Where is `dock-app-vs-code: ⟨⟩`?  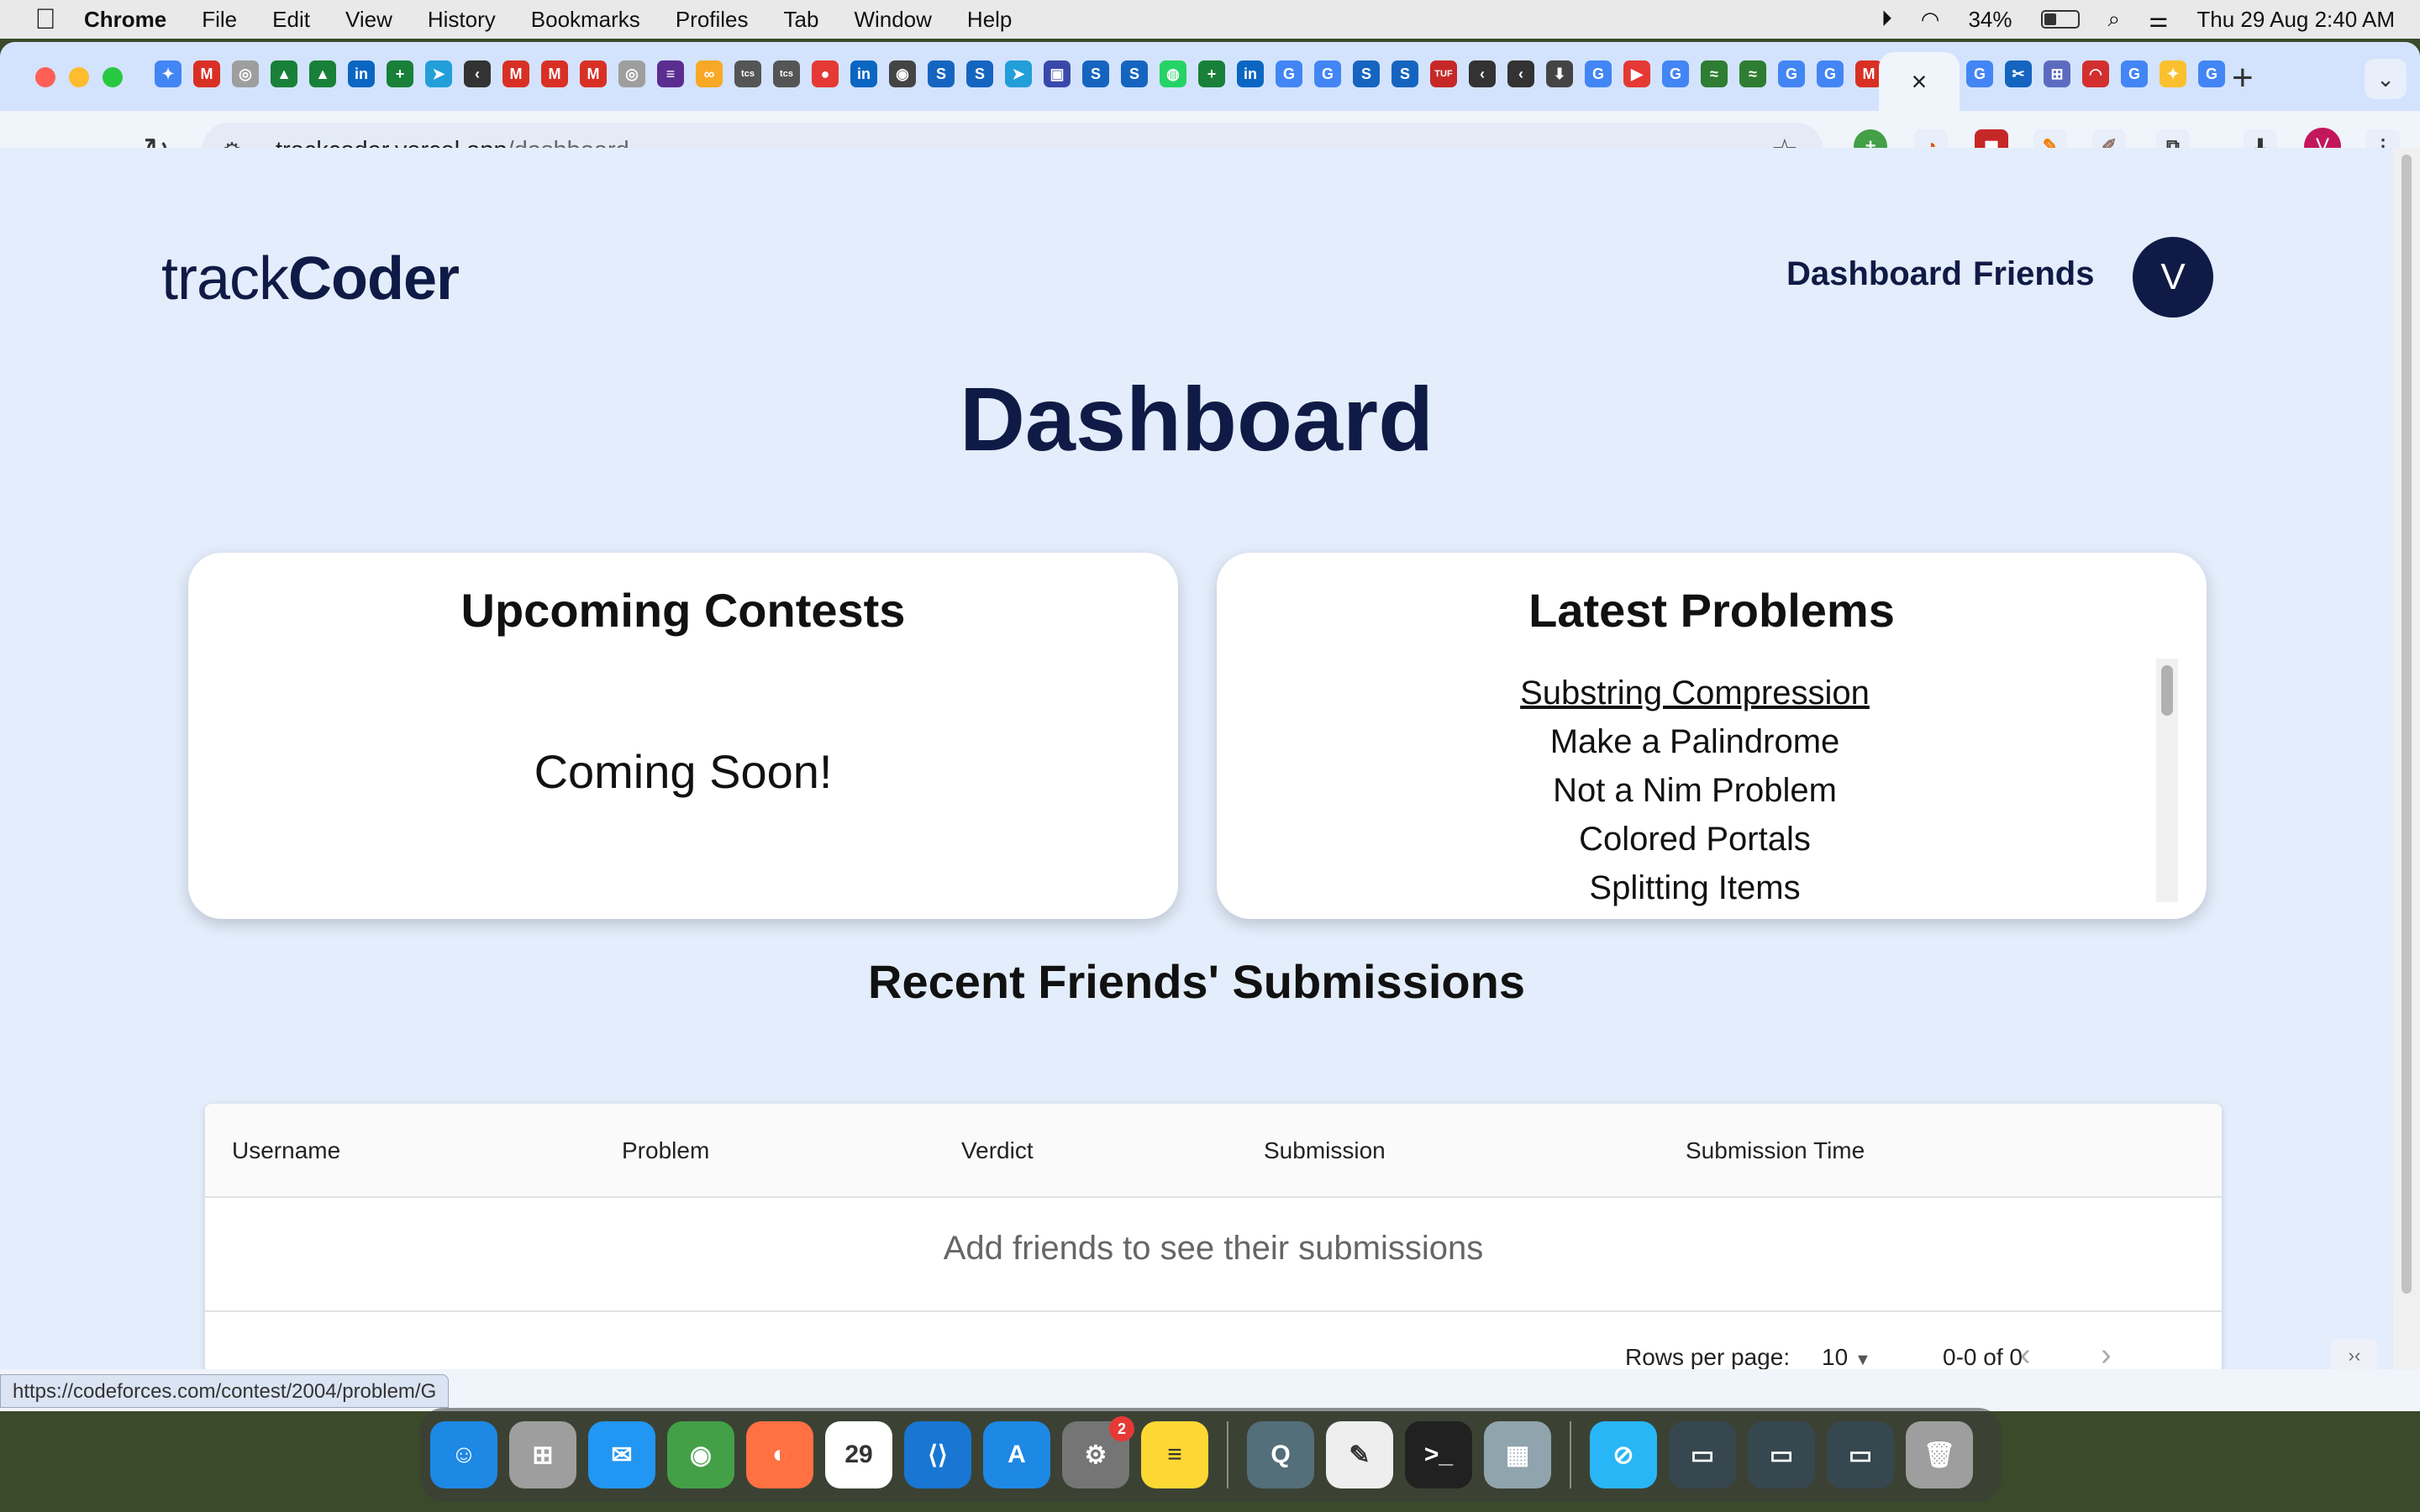 dock-app-vs-code: ⟨⟩ is located at coordinates (937, 1454).